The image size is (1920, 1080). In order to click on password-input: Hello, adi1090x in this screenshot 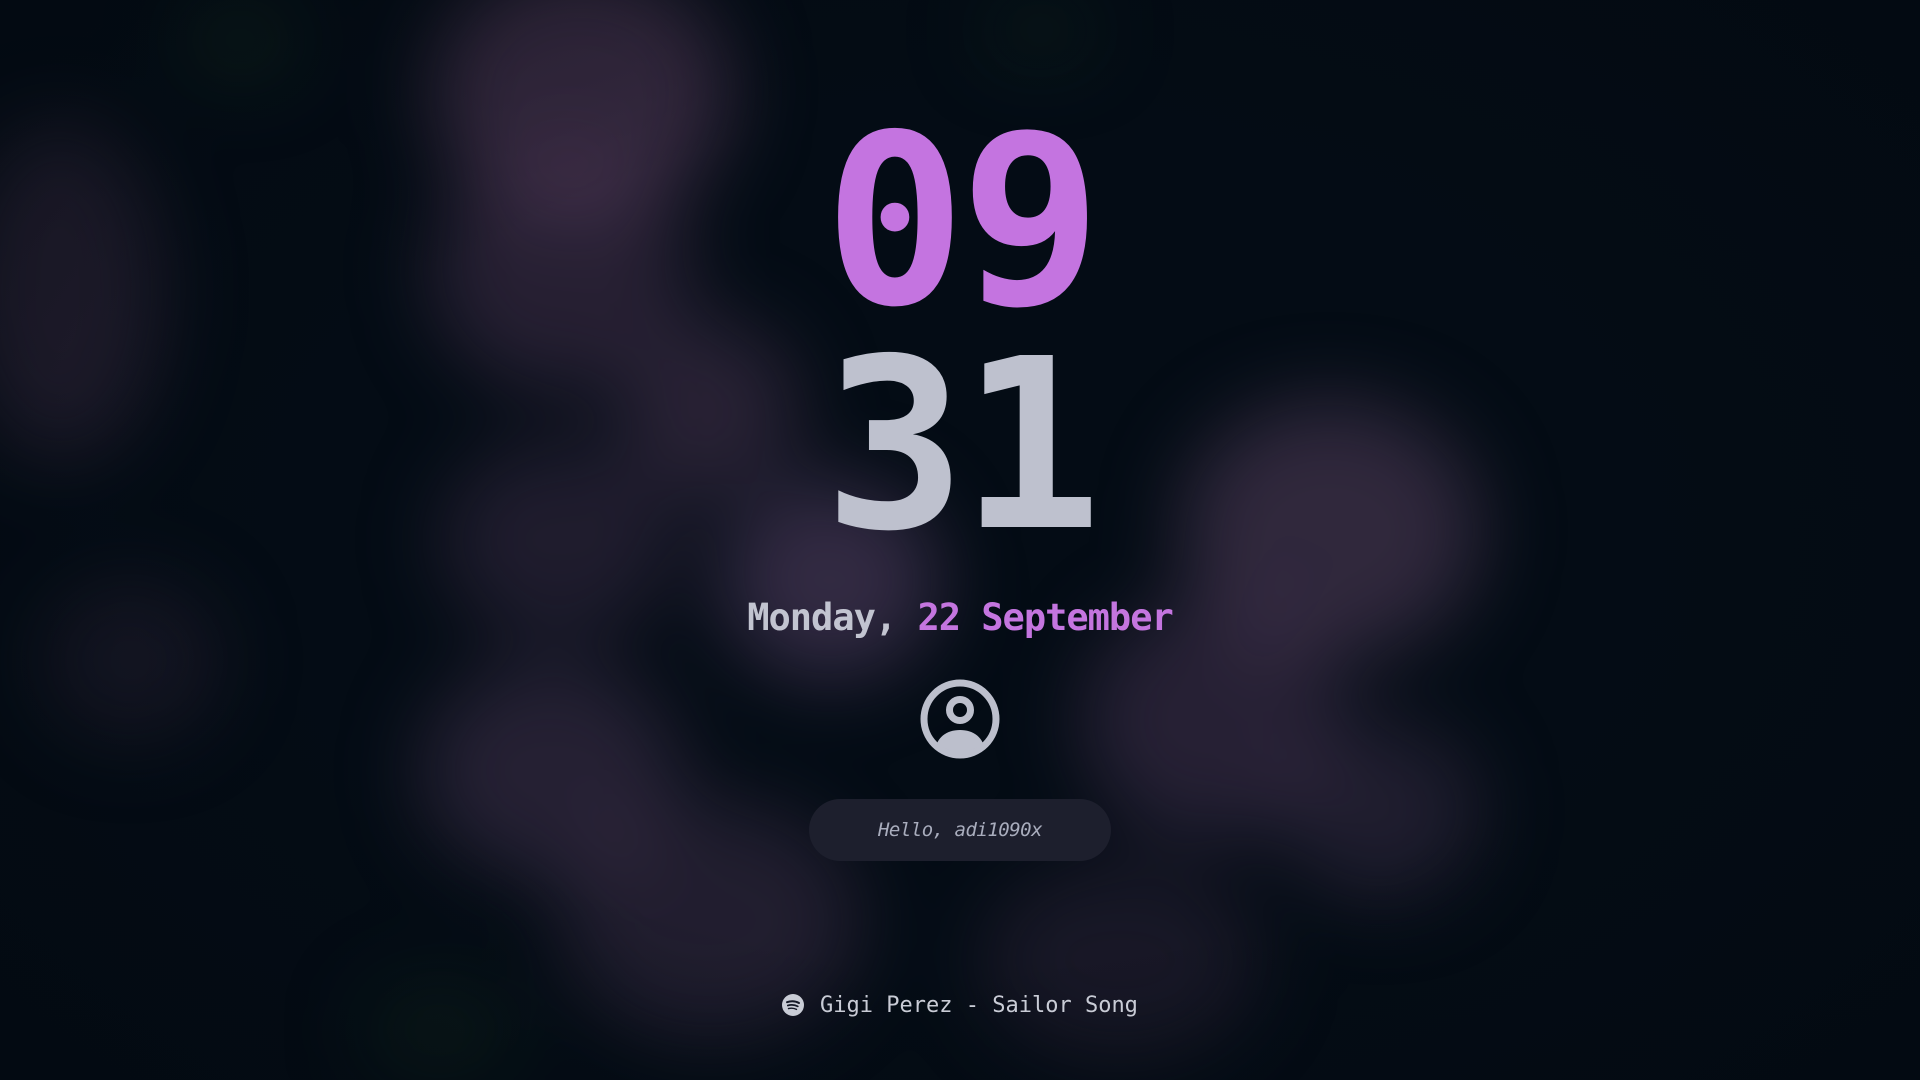, I will do `click(960, 830)`.